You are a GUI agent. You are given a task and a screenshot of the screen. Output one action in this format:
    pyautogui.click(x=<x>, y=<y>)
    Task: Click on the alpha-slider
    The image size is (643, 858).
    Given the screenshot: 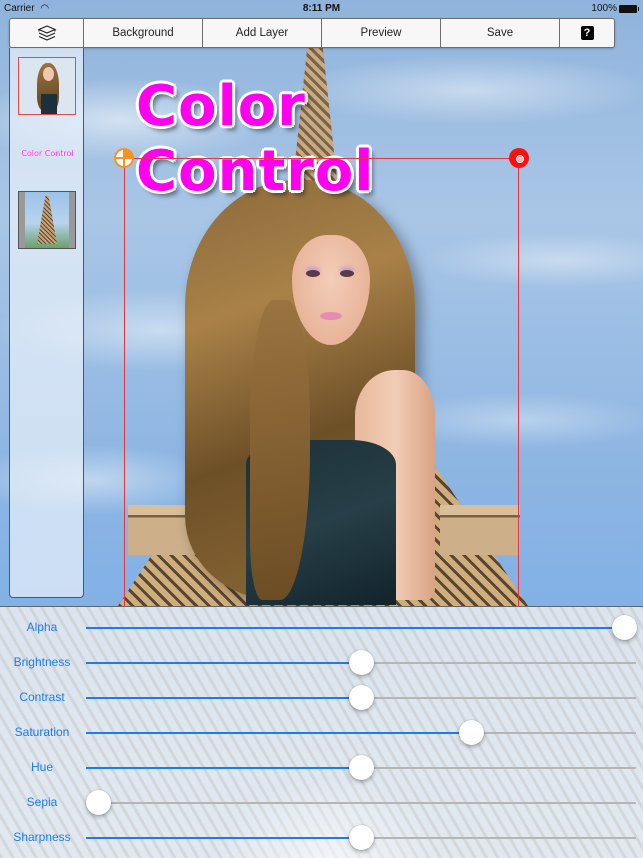 What is the action you would take?
    pyautogui.click(x=361, y=627)
    